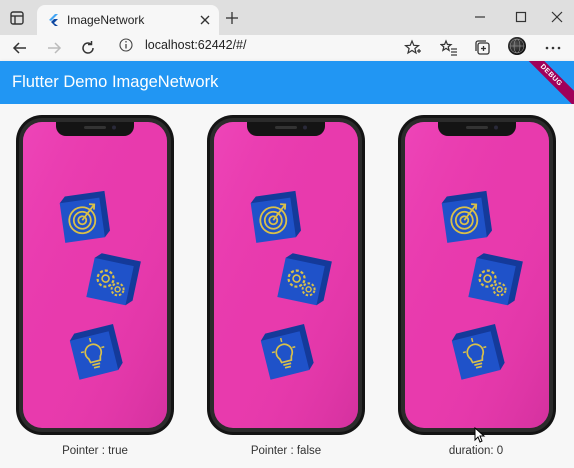  I want to click on mouse-pointer-icon, so click(480, 435).